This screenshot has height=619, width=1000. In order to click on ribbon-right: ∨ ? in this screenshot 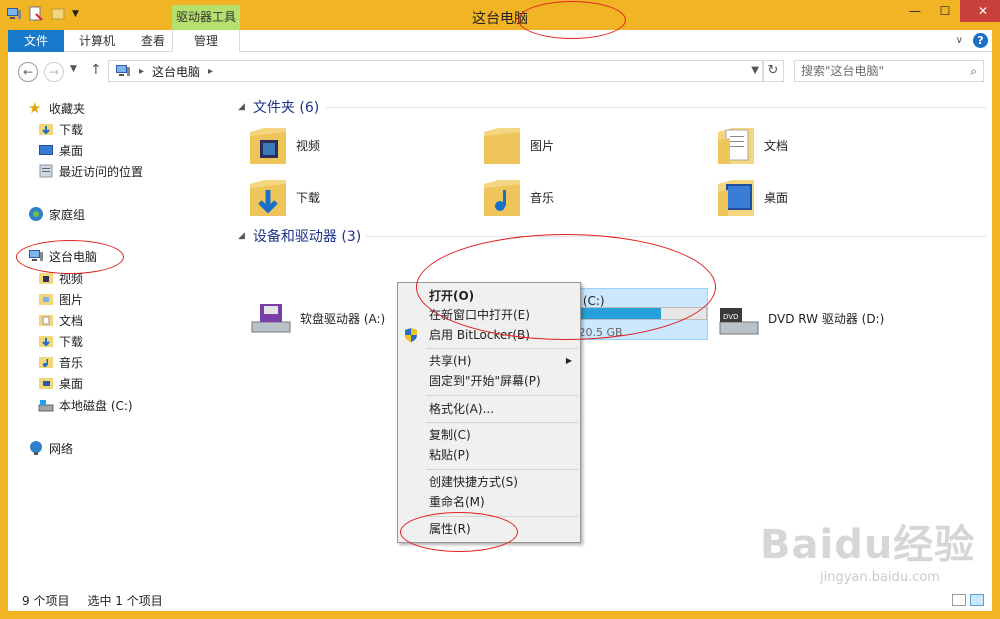, I will do `click(972, 40)`.